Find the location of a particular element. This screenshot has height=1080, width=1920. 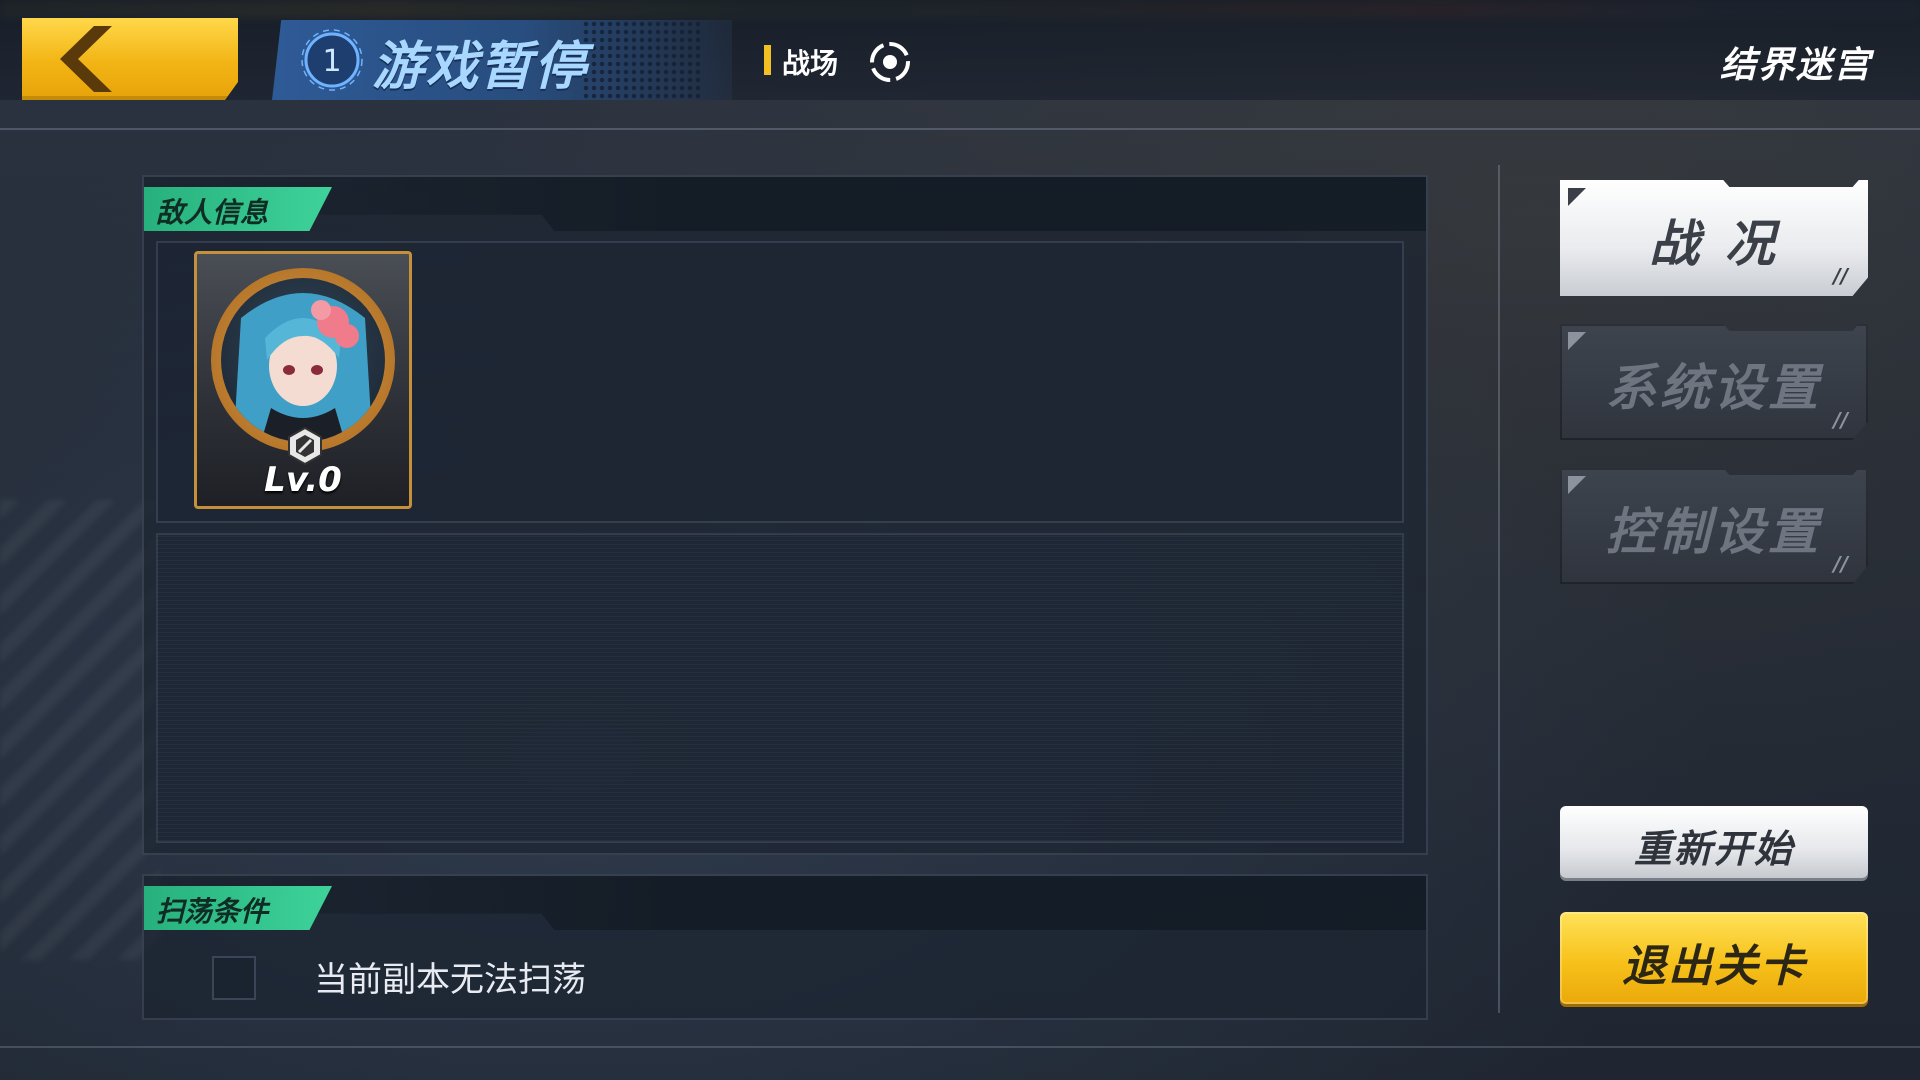

restart-label: 重新开始 is located at coordinates (1713, 849).